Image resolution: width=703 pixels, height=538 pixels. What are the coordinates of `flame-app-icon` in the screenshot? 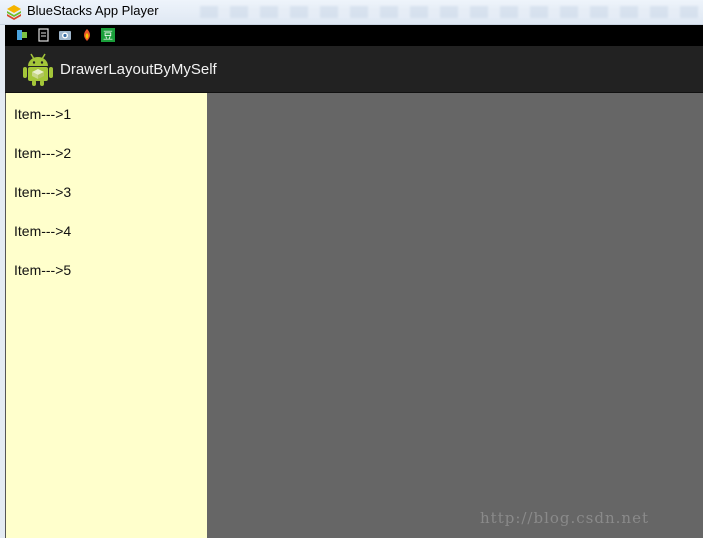 It's located at (87, 35).